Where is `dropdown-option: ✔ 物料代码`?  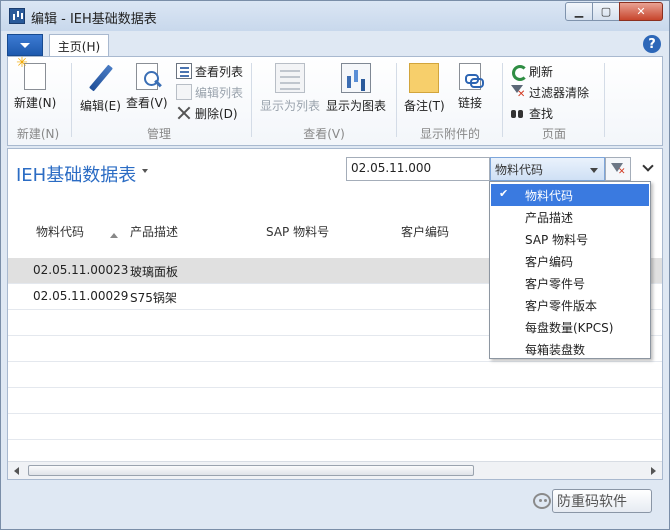
dropdown-option: ✔ 物料代码 is located at coordinates (570, 195).